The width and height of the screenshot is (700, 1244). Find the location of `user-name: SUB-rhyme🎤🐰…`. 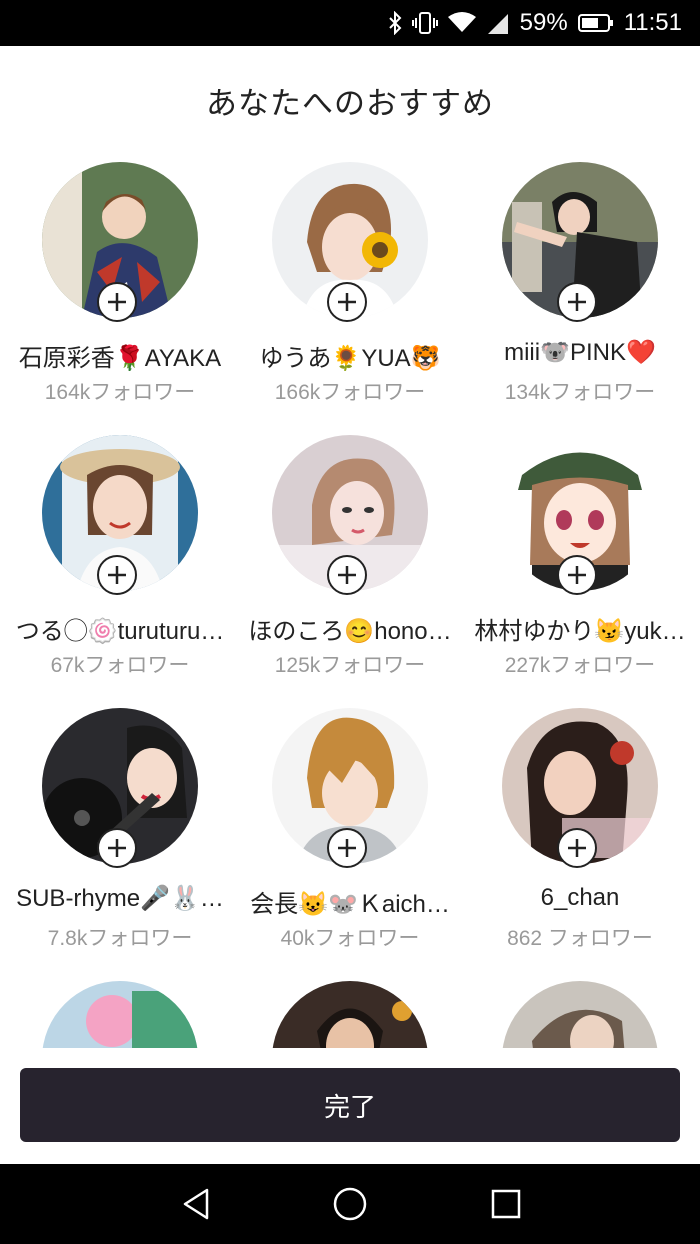

user-name: SUB-rhyme🎤🐰… is located at coordinates (120, 898).